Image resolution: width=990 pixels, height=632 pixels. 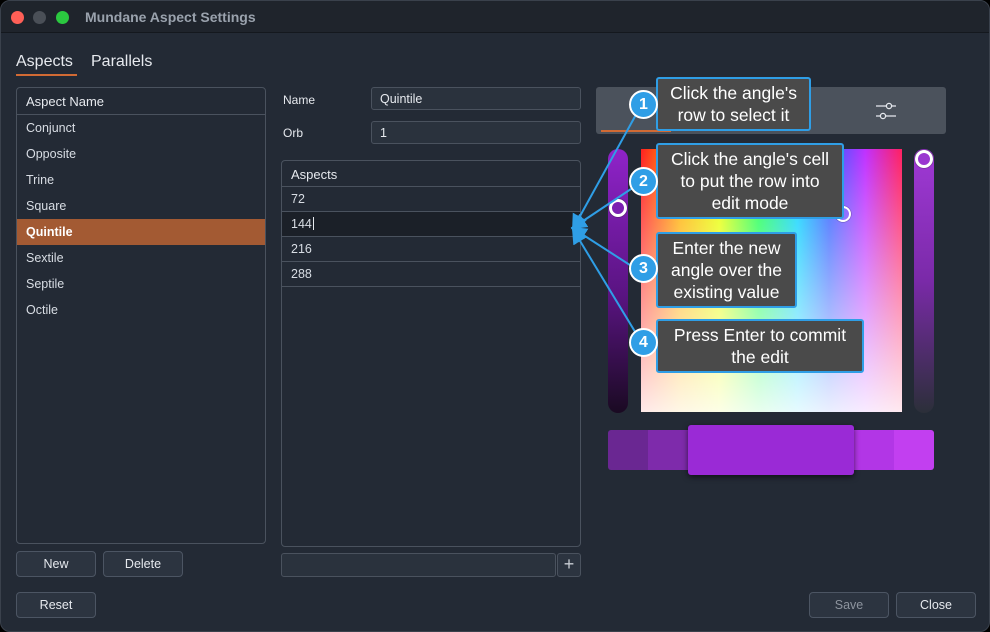 I want to click on text-caret, so click(x=313, y=223).